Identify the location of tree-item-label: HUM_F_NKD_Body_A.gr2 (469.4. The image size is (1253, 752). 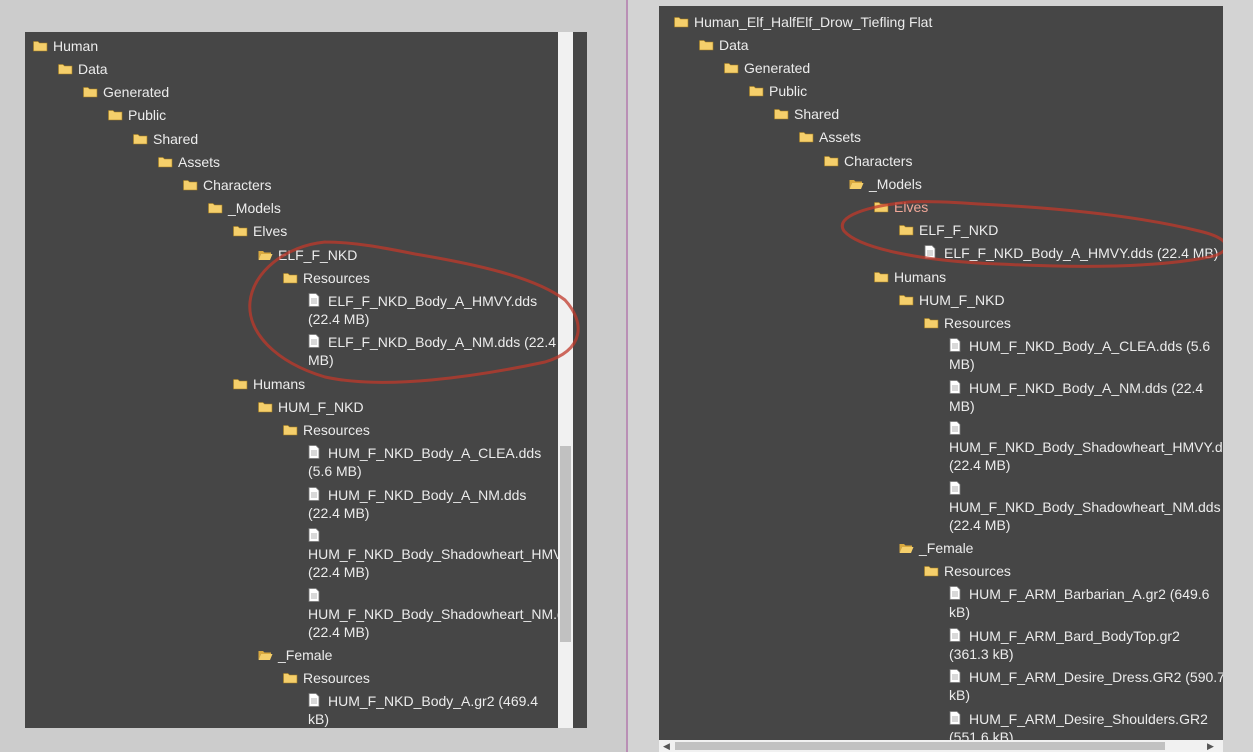
(433, 701).